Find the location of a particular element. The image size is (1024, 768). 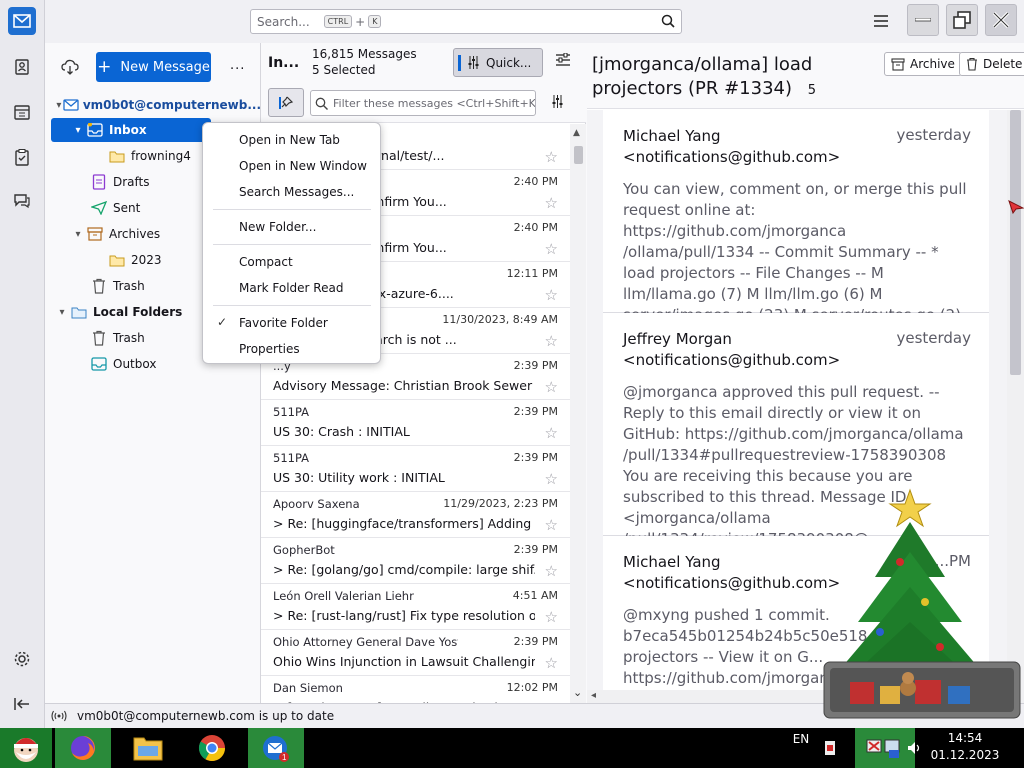

address-book-icon is located at coordinates (22, 67).